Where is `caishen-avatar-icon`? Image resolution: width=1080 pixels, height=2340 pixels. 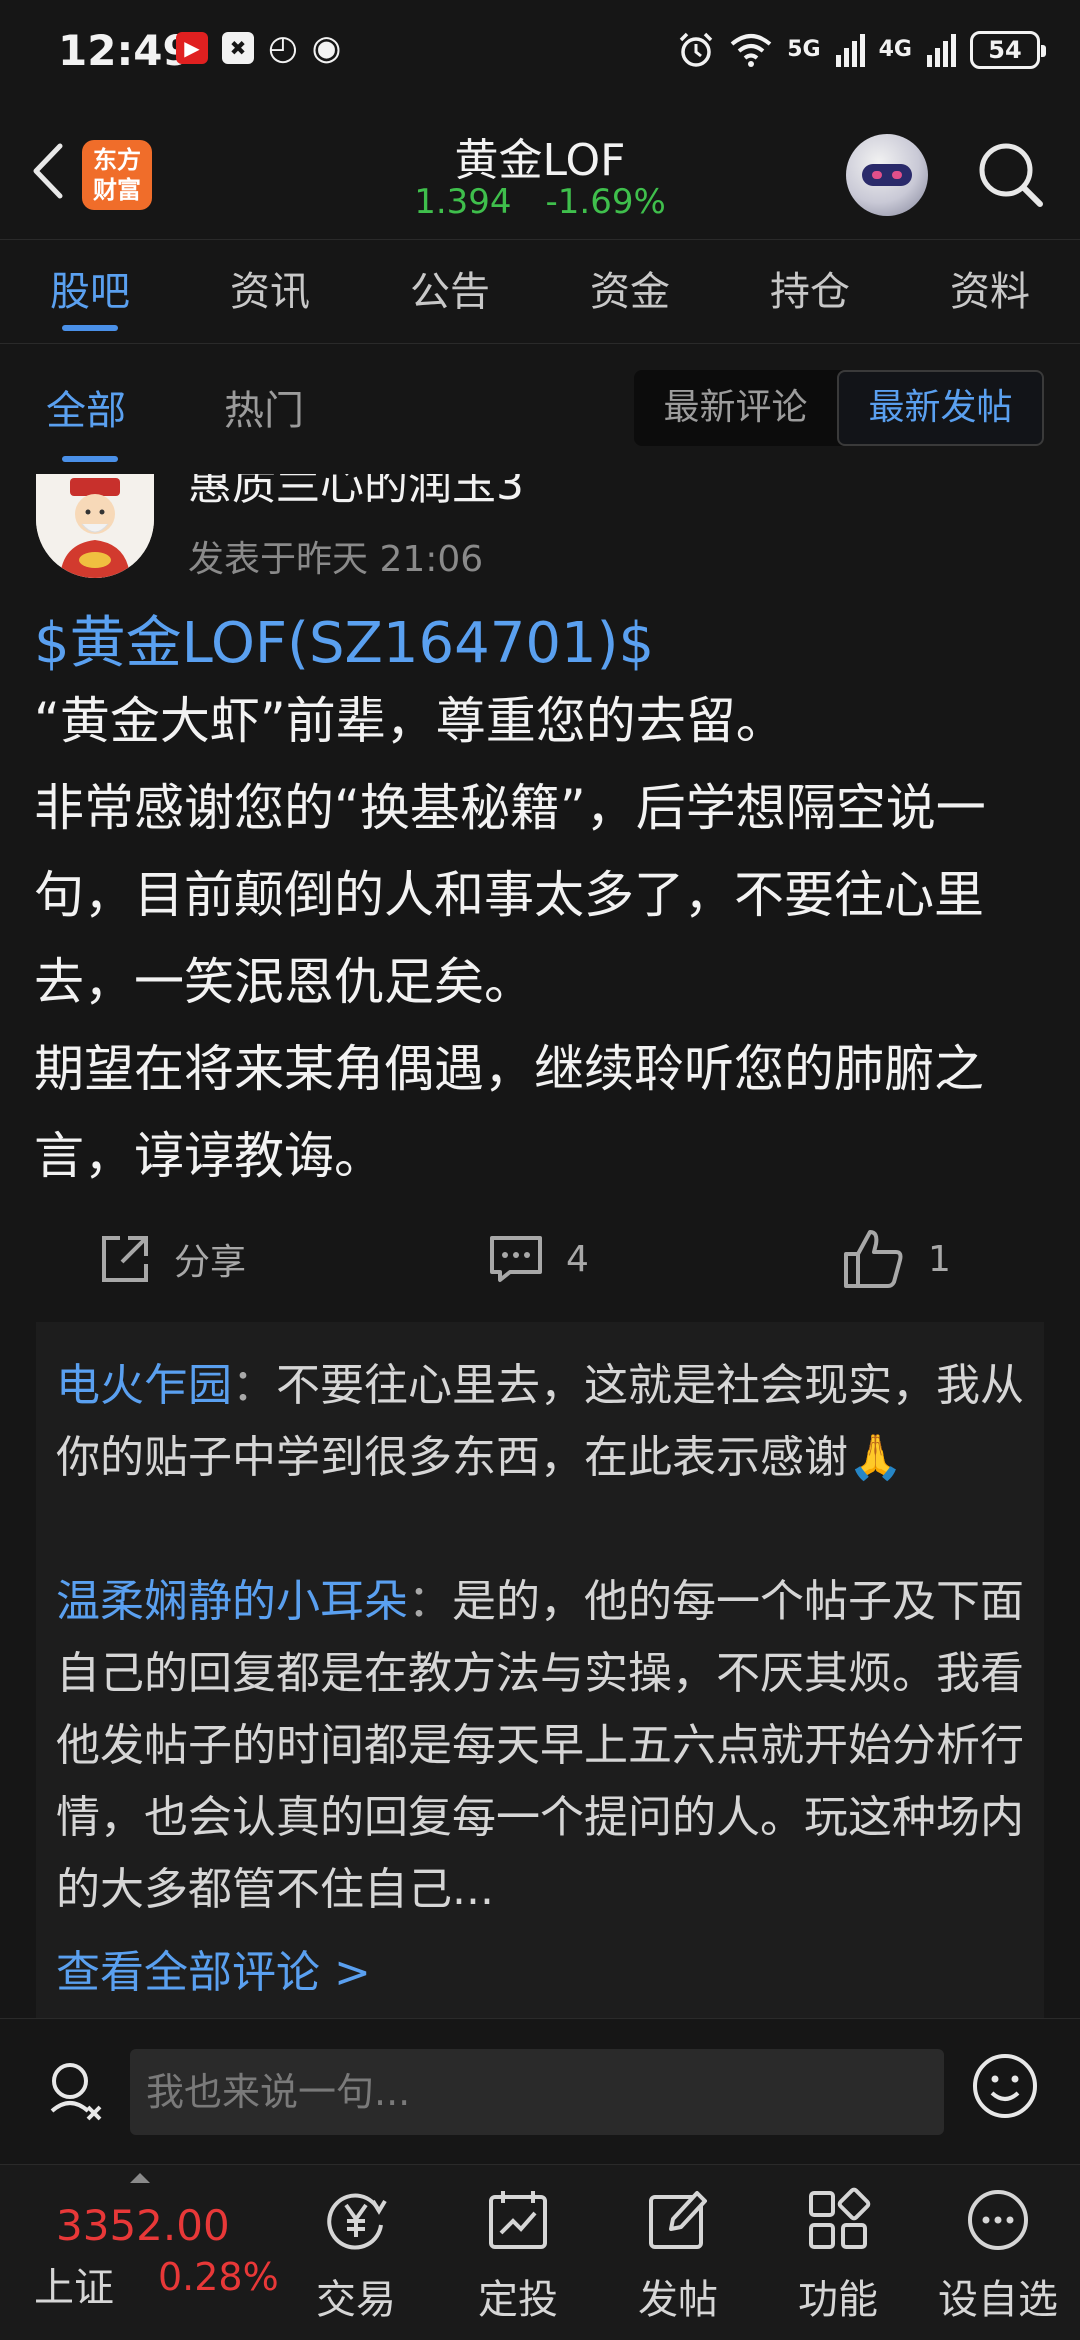
caishen-avatar-icon is located at coordinates (95, 526).